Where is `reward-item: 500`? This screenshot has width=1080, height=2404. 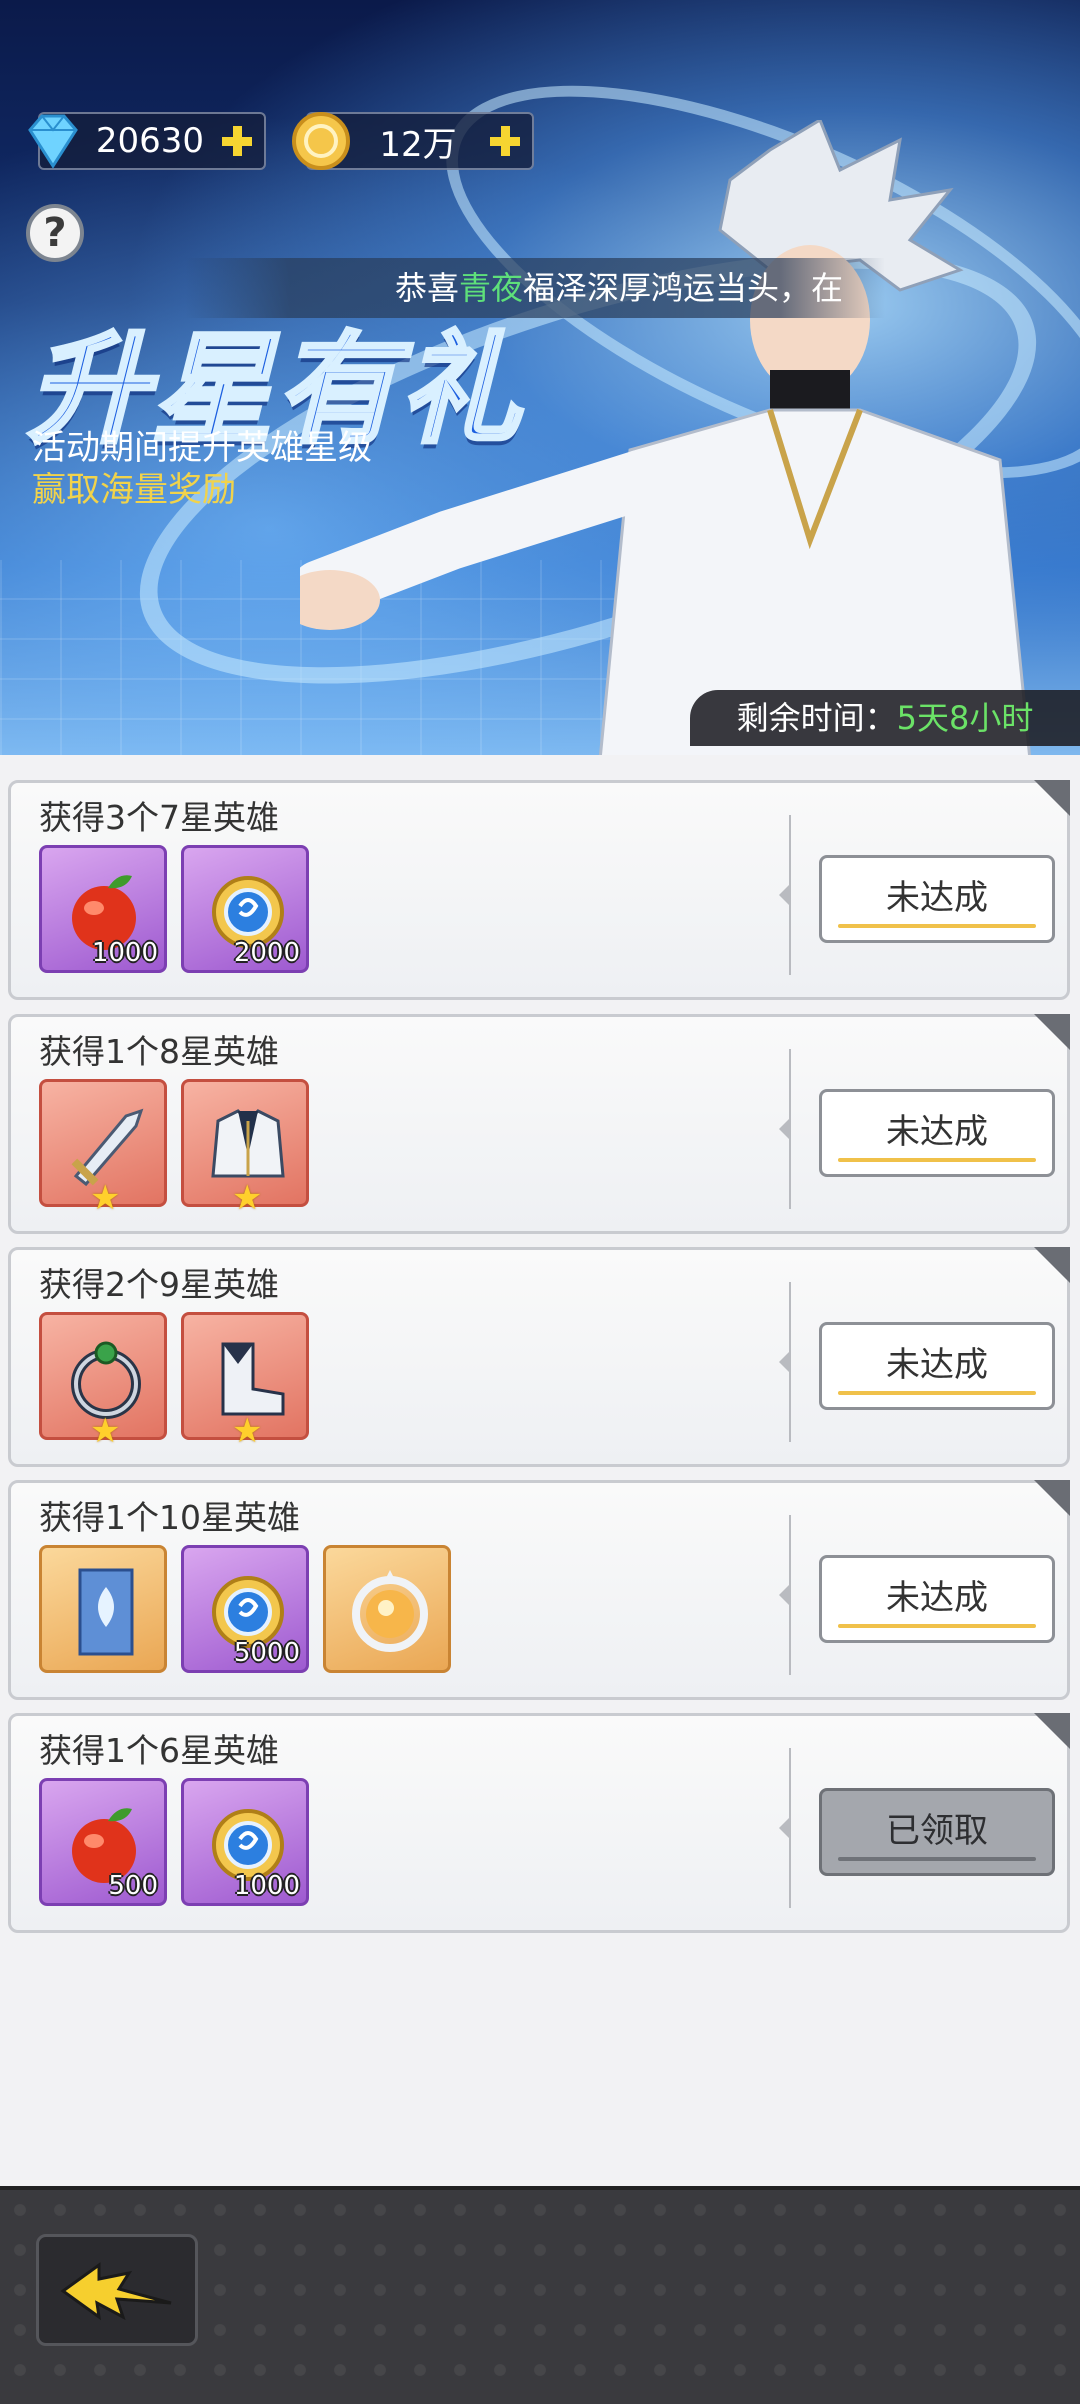 reward-item: 500 is located at coordinates (103, 1842).